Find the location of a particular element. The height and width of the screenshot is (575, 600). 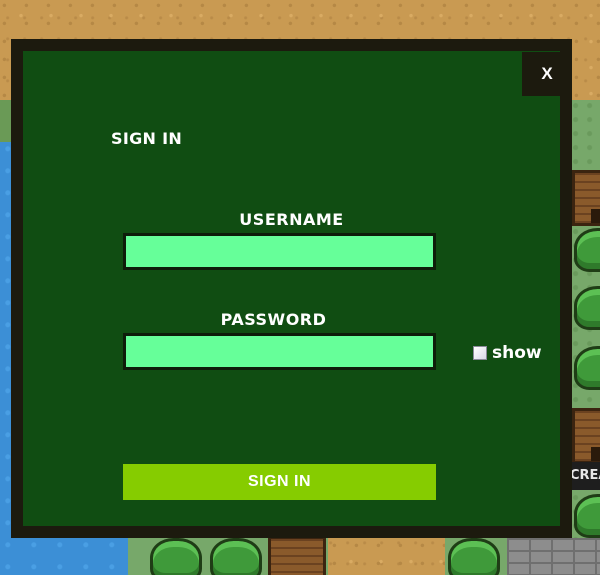

show-password-checkbox is located at coordinates (480, 353).